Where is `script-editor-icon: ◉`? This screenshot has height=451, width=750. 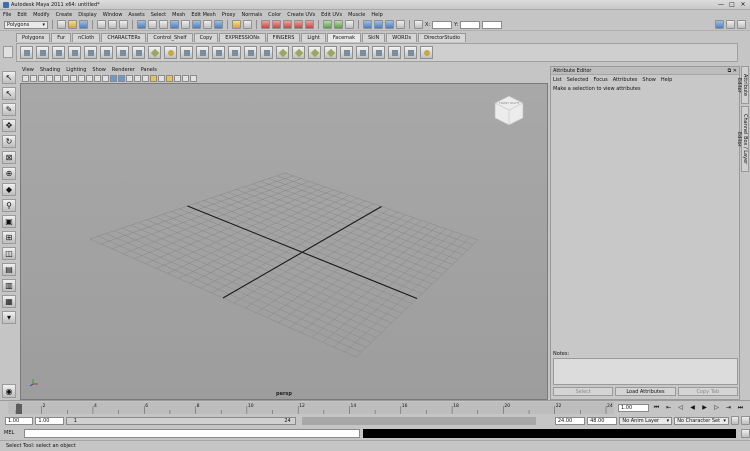
script-editor-icon: ◉ is located at coordinates (9, 391).